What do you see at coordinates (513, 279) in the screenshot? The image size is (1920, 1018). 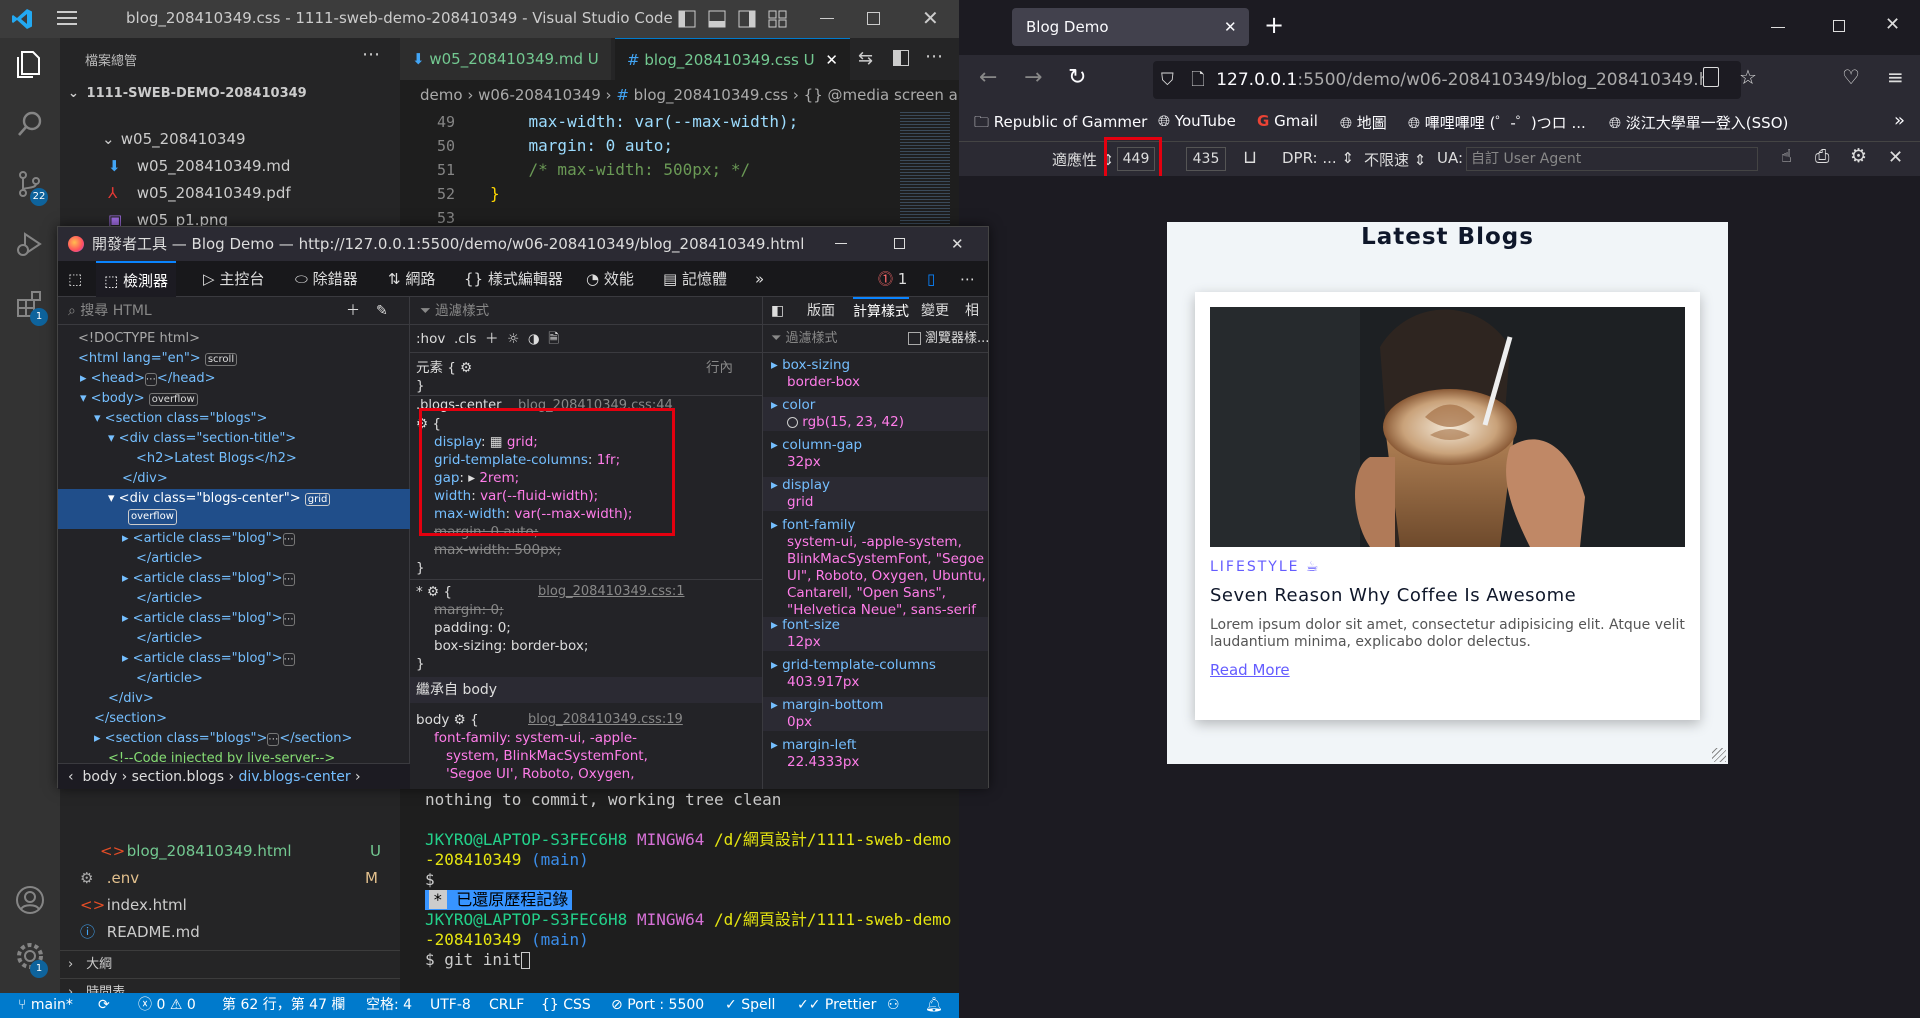 I see `tab-style-editor: {} 樣式編輯器` at bounding box center [513, 279].